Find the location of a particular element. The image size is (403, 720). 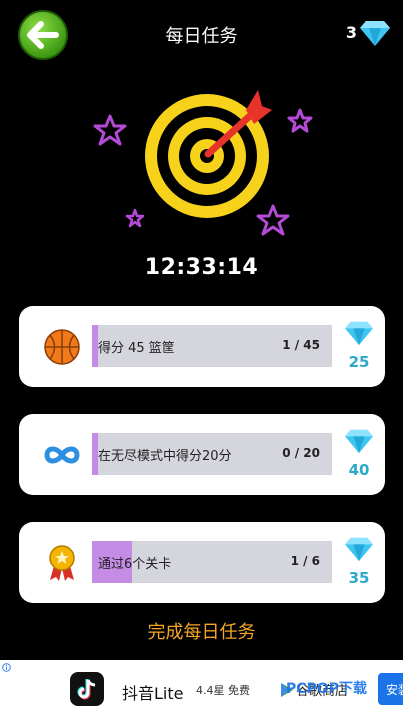

gem-balance: 3 is located at coordinates (351, 32).